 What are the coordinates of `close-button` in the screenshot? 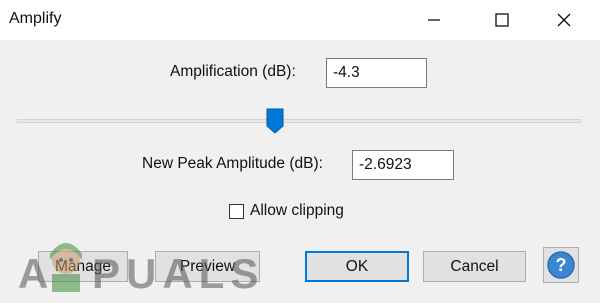 It's located at (564, 20).